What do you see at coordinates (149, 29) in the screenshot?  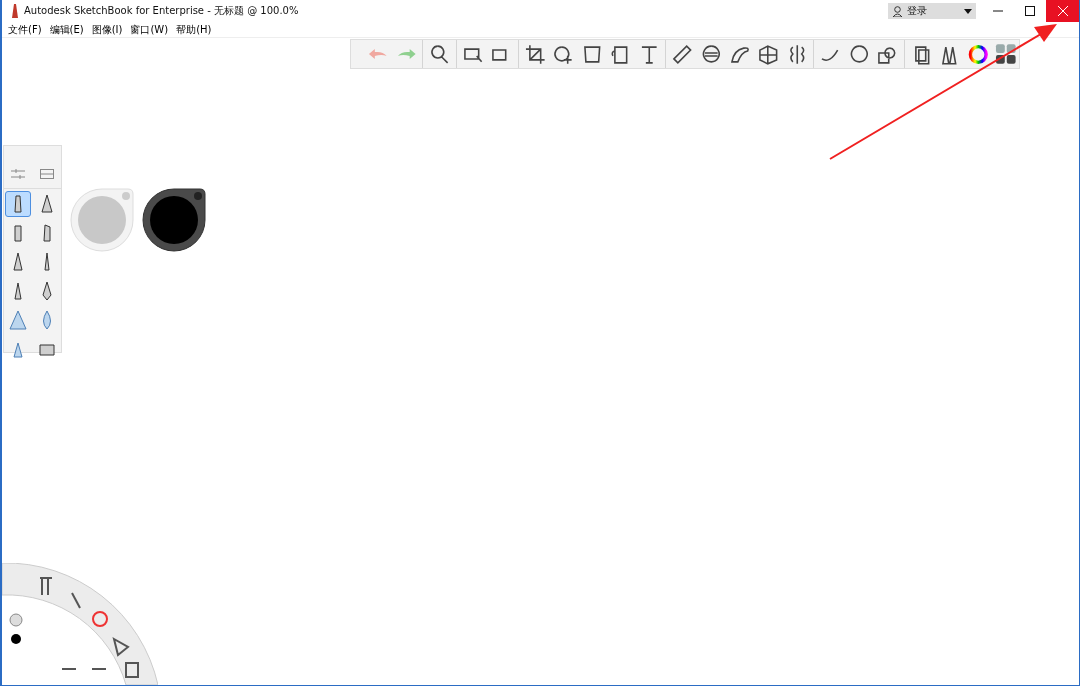 I see `menu-item: 窗口(W)` at bounding box center [149, 29].